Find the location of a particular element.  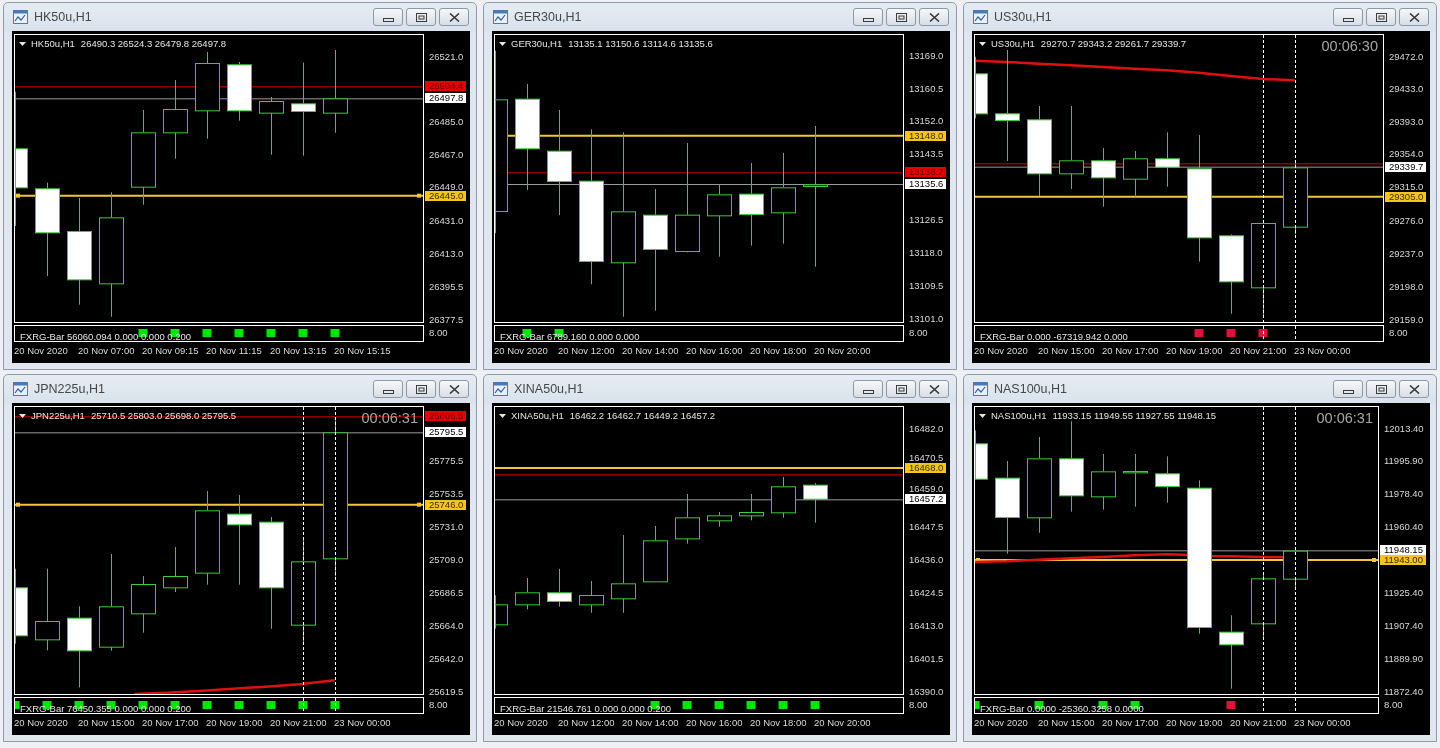

price-scale-label: 29315.0 is located at coordinates (1406, 186).